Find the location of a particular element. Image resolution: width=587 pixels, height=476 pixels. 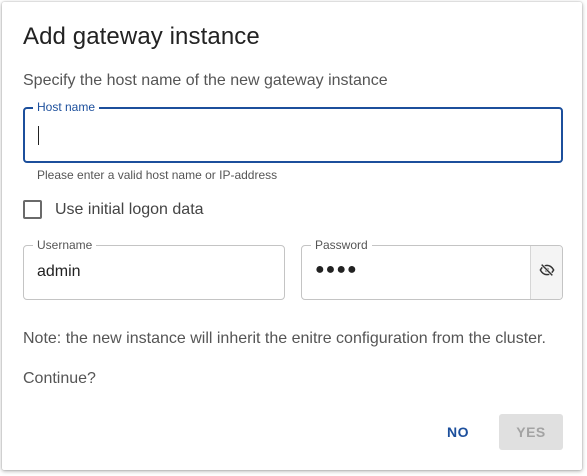

password-masked-value: ●●●● is located at coordinates (336, 269).